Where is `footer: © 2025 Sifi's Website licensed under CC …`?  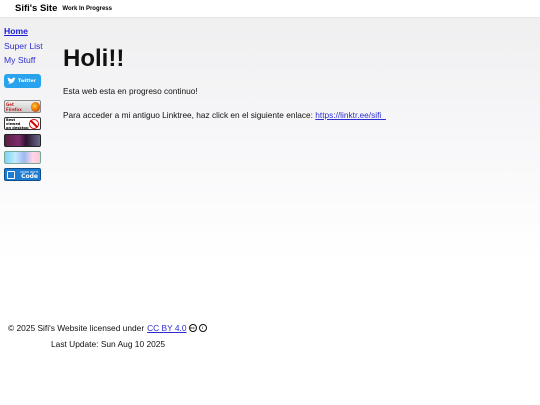
footer: © 2025 Sifi's Website licensed under CC … is located at coordinates (158, 336).